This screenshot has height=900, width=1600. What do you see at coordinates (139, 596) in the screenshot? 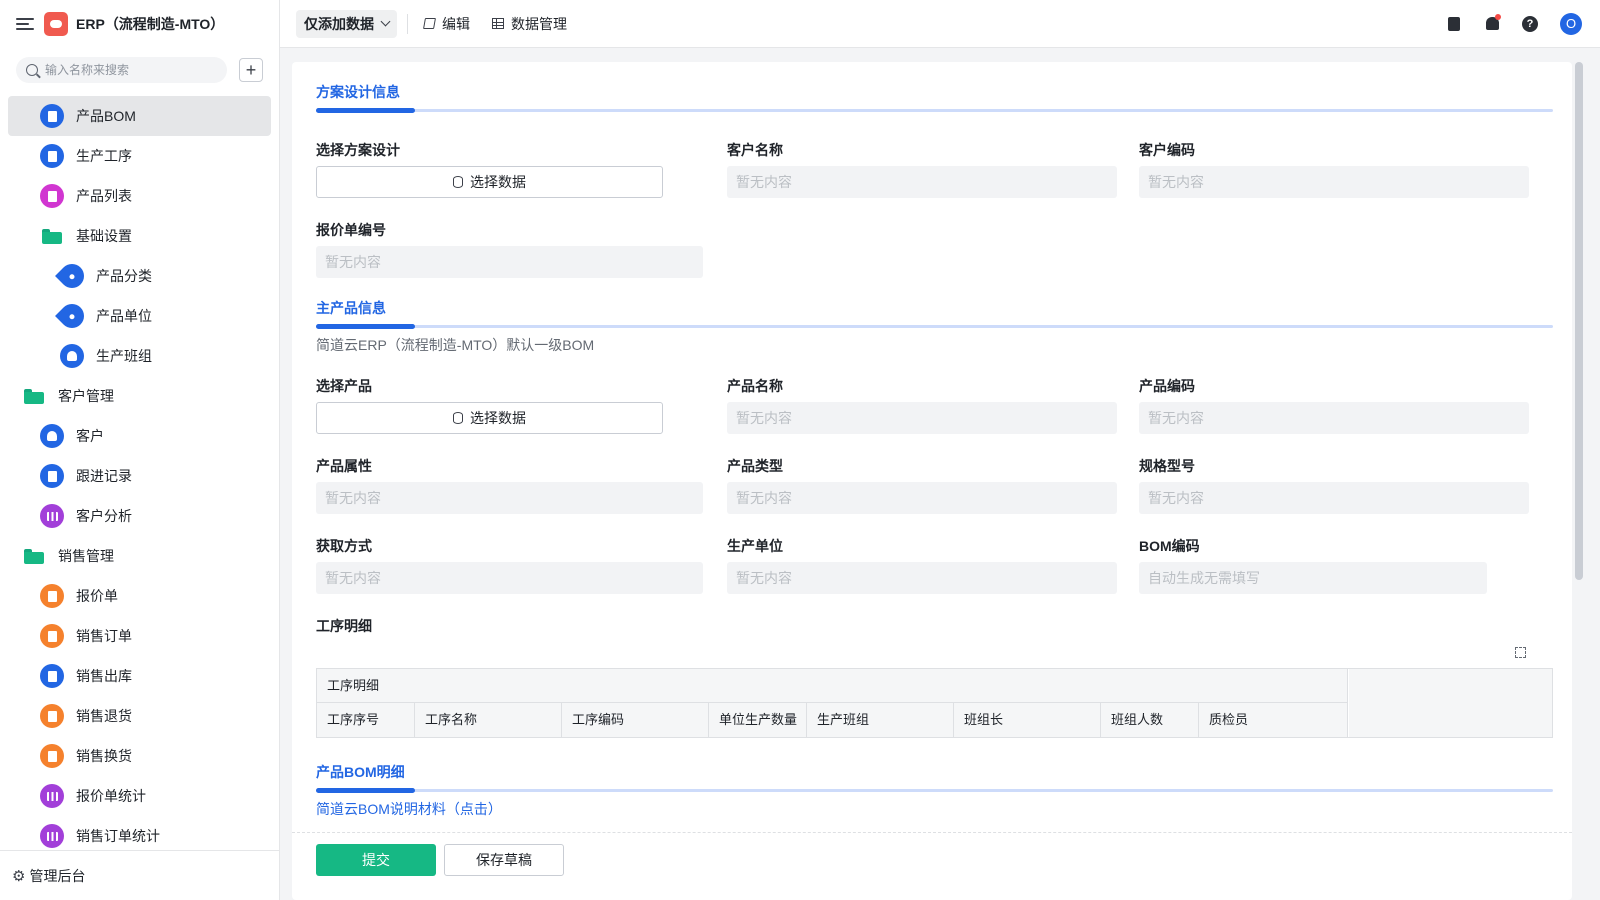
I see `sidebar-item: 报价单` at bounding box center [139, 596].